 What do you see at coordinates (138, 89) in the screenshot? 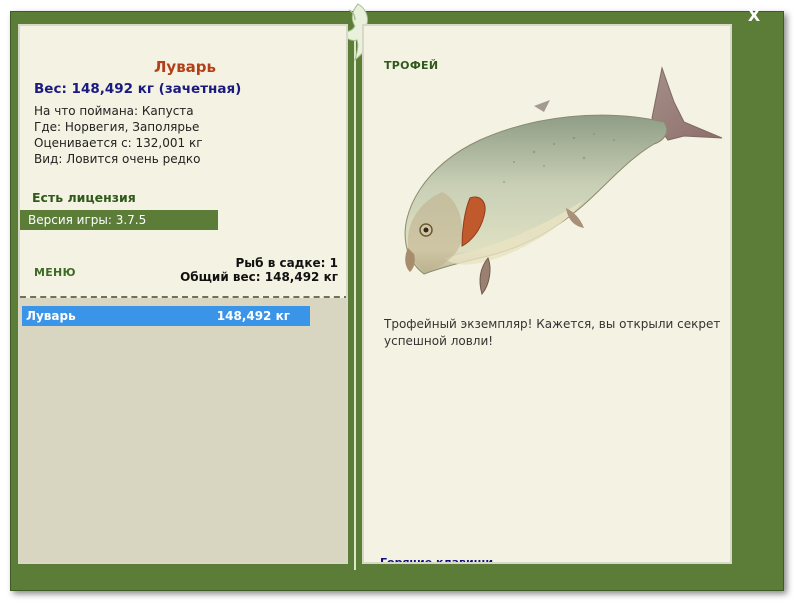
I see `fish-weight: Вес: 148,492 кг (зачетная)` at bounding box center [138, 89].